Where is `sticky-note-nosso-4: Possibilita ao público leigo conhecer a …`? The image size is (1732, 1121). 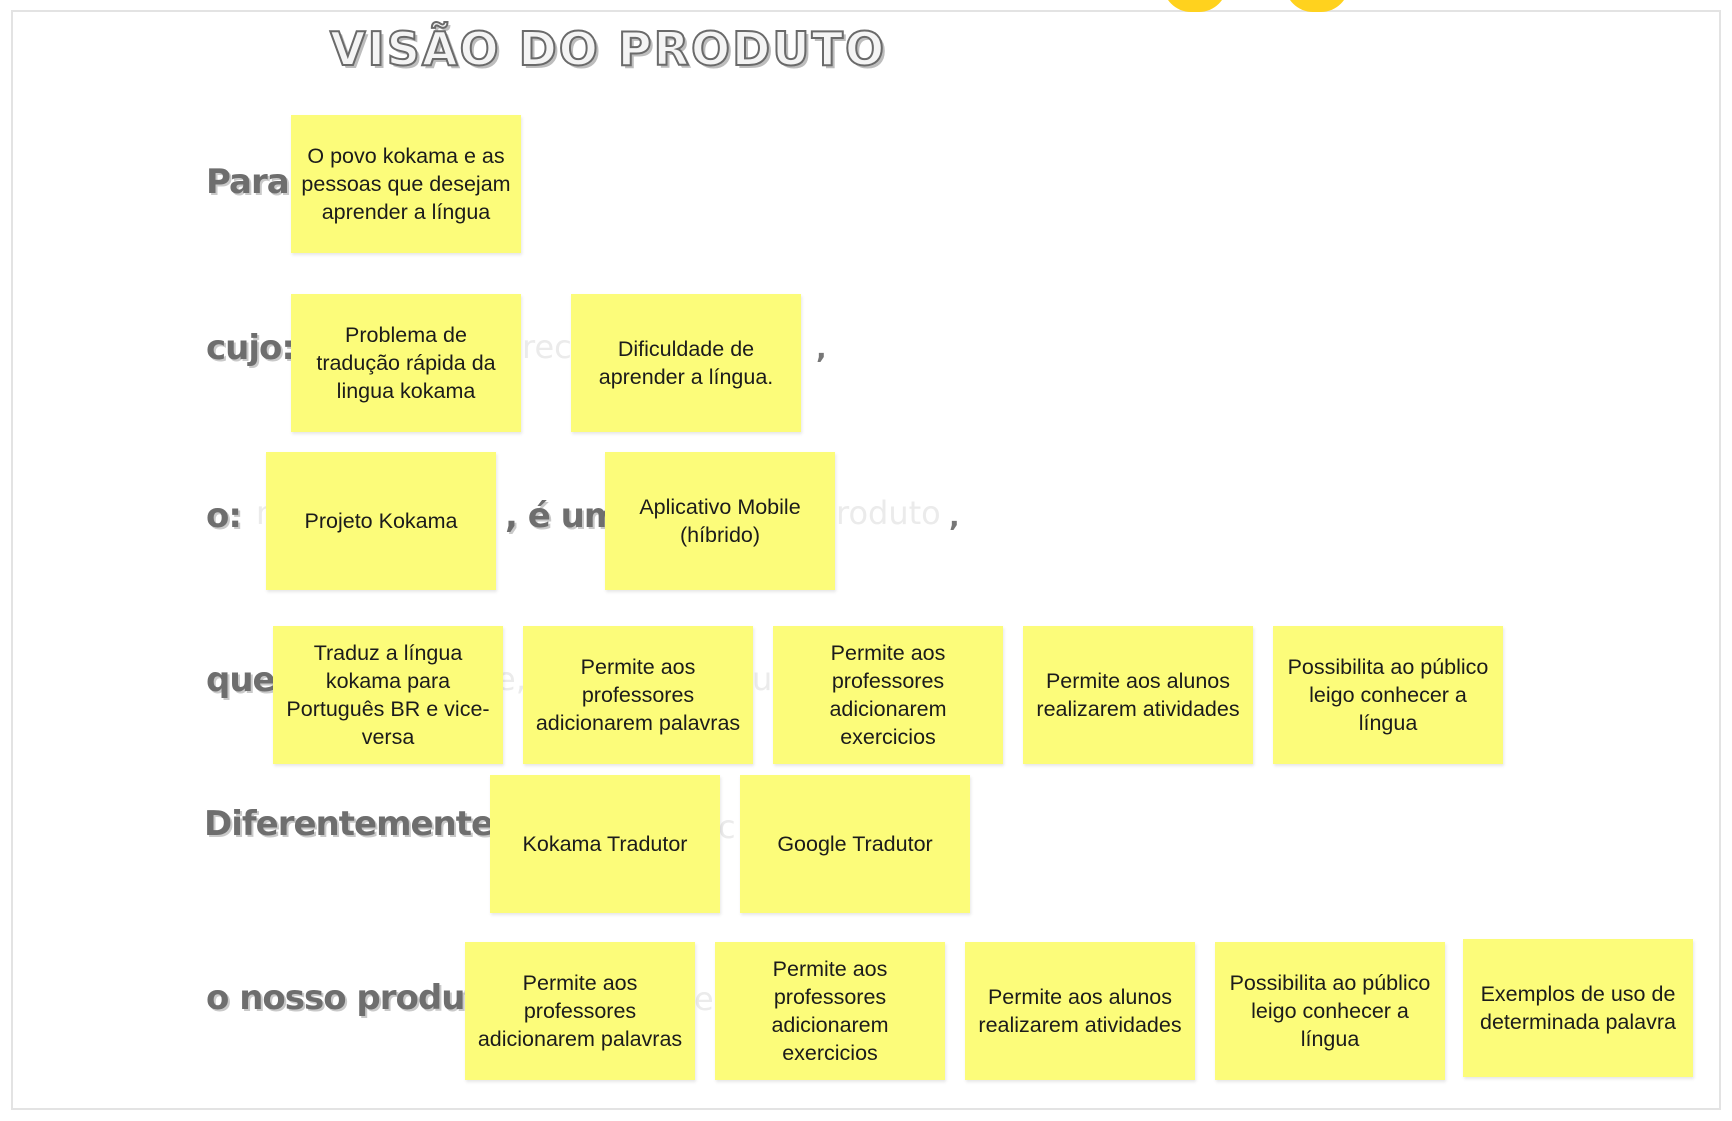 sticky-note-nosso-4: Possibilita ao público leigo conhecer a … is located at coordinates (1330, 1011).